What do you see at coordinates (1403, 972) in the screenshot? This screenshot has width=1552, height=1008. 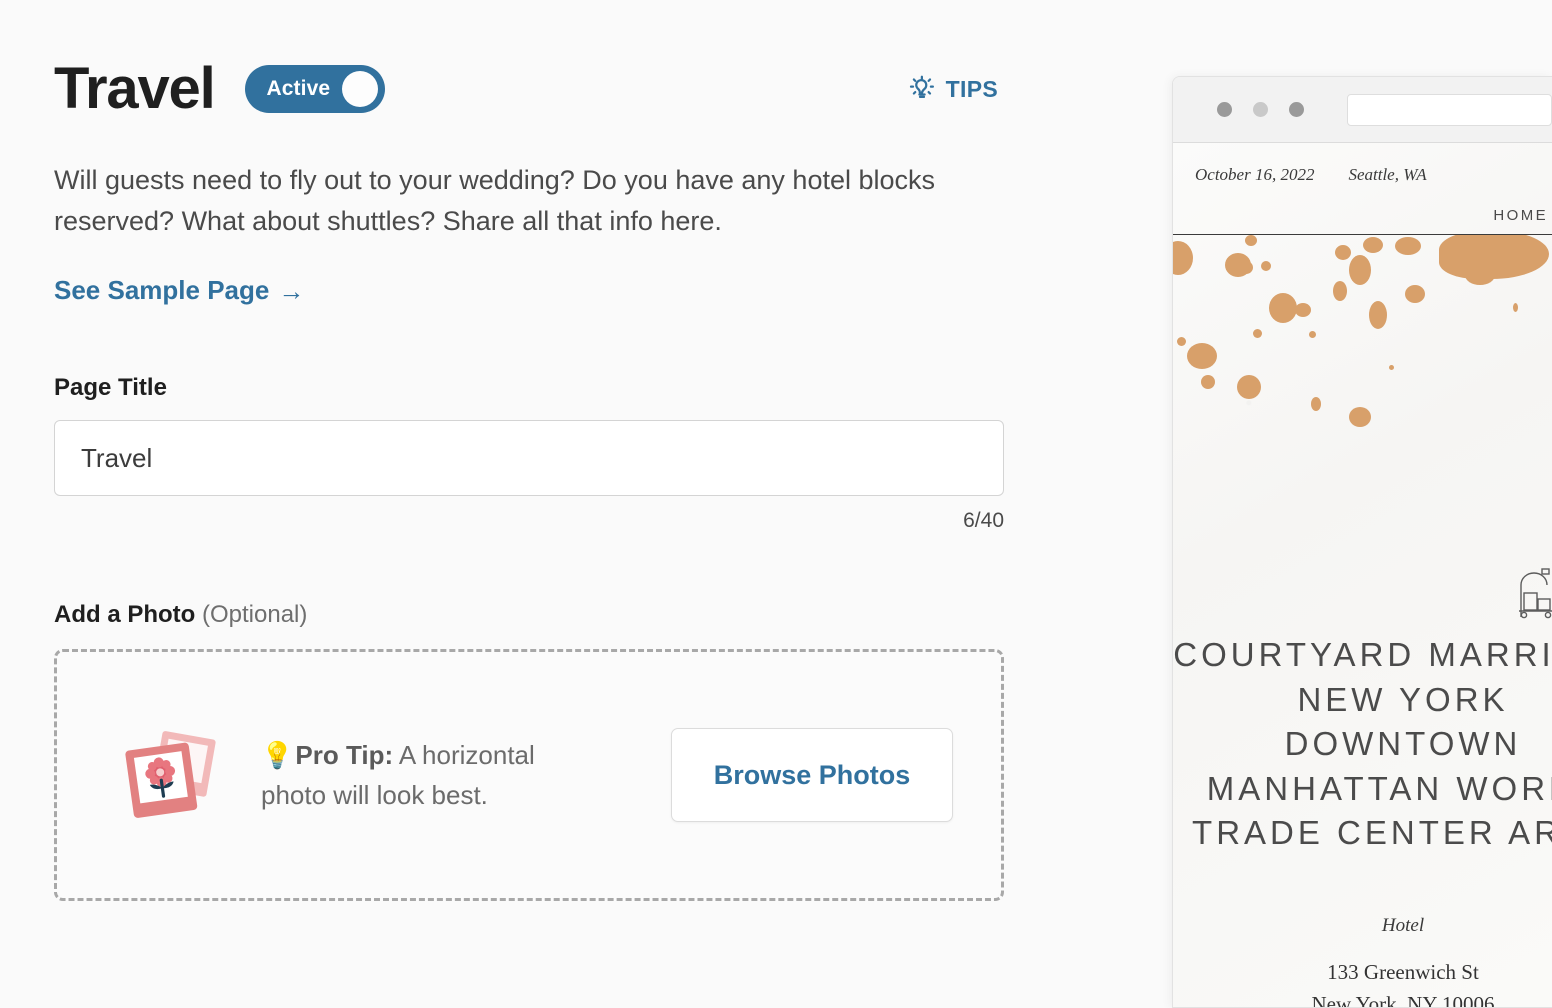 I see `hotel-address-line1: 133 Greenwich St` at bounding box center [1403, 972].